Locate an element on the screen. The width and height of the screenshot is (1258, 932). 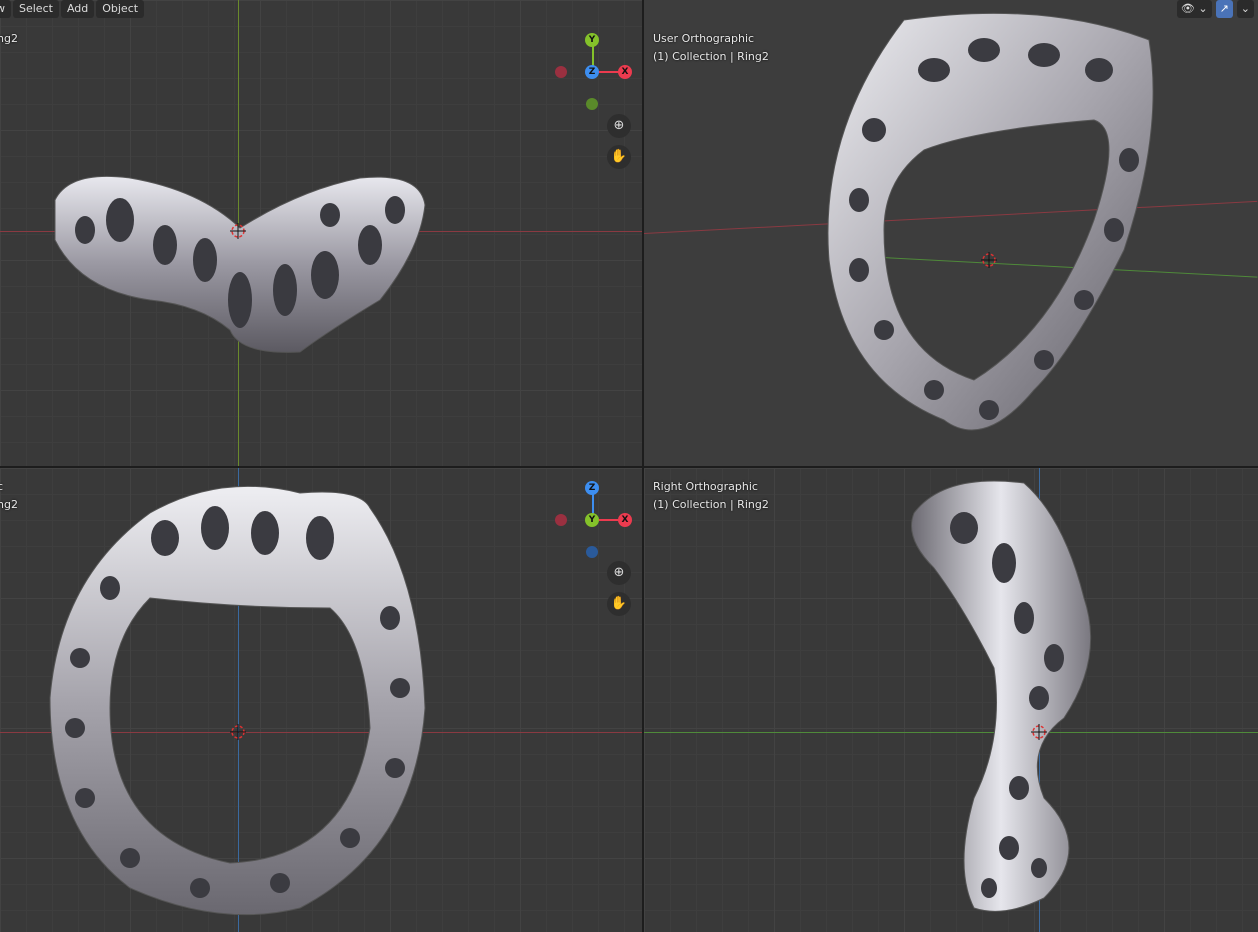
menu-object: Object is located at coordinates (120, 9).